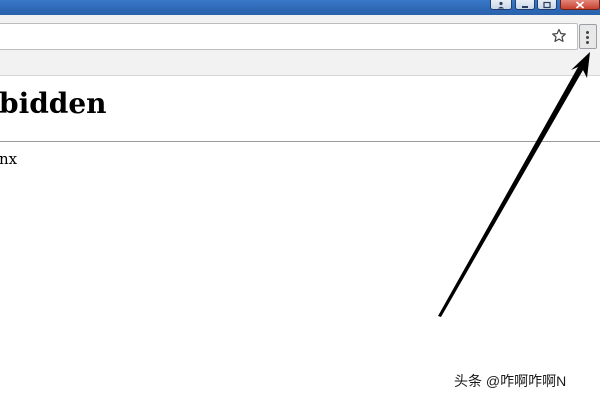 This screenshot has height=400, width=600. I want to click on minimize-icon, so click(525, 6).